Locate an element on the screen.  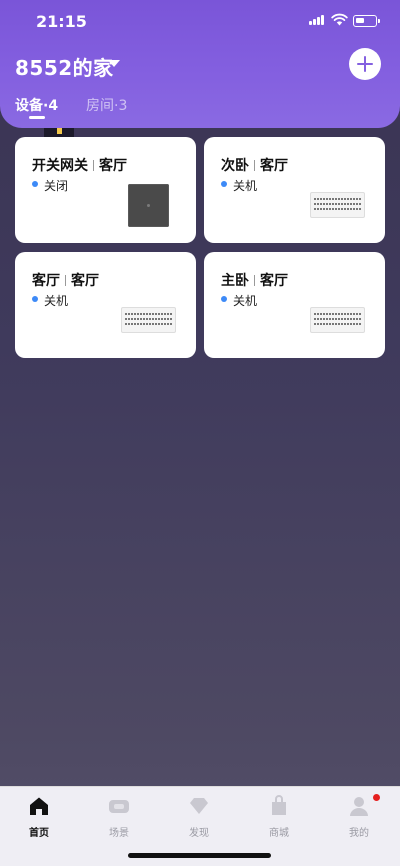
device-status: 关闭 is located at coordinates (56, 186).